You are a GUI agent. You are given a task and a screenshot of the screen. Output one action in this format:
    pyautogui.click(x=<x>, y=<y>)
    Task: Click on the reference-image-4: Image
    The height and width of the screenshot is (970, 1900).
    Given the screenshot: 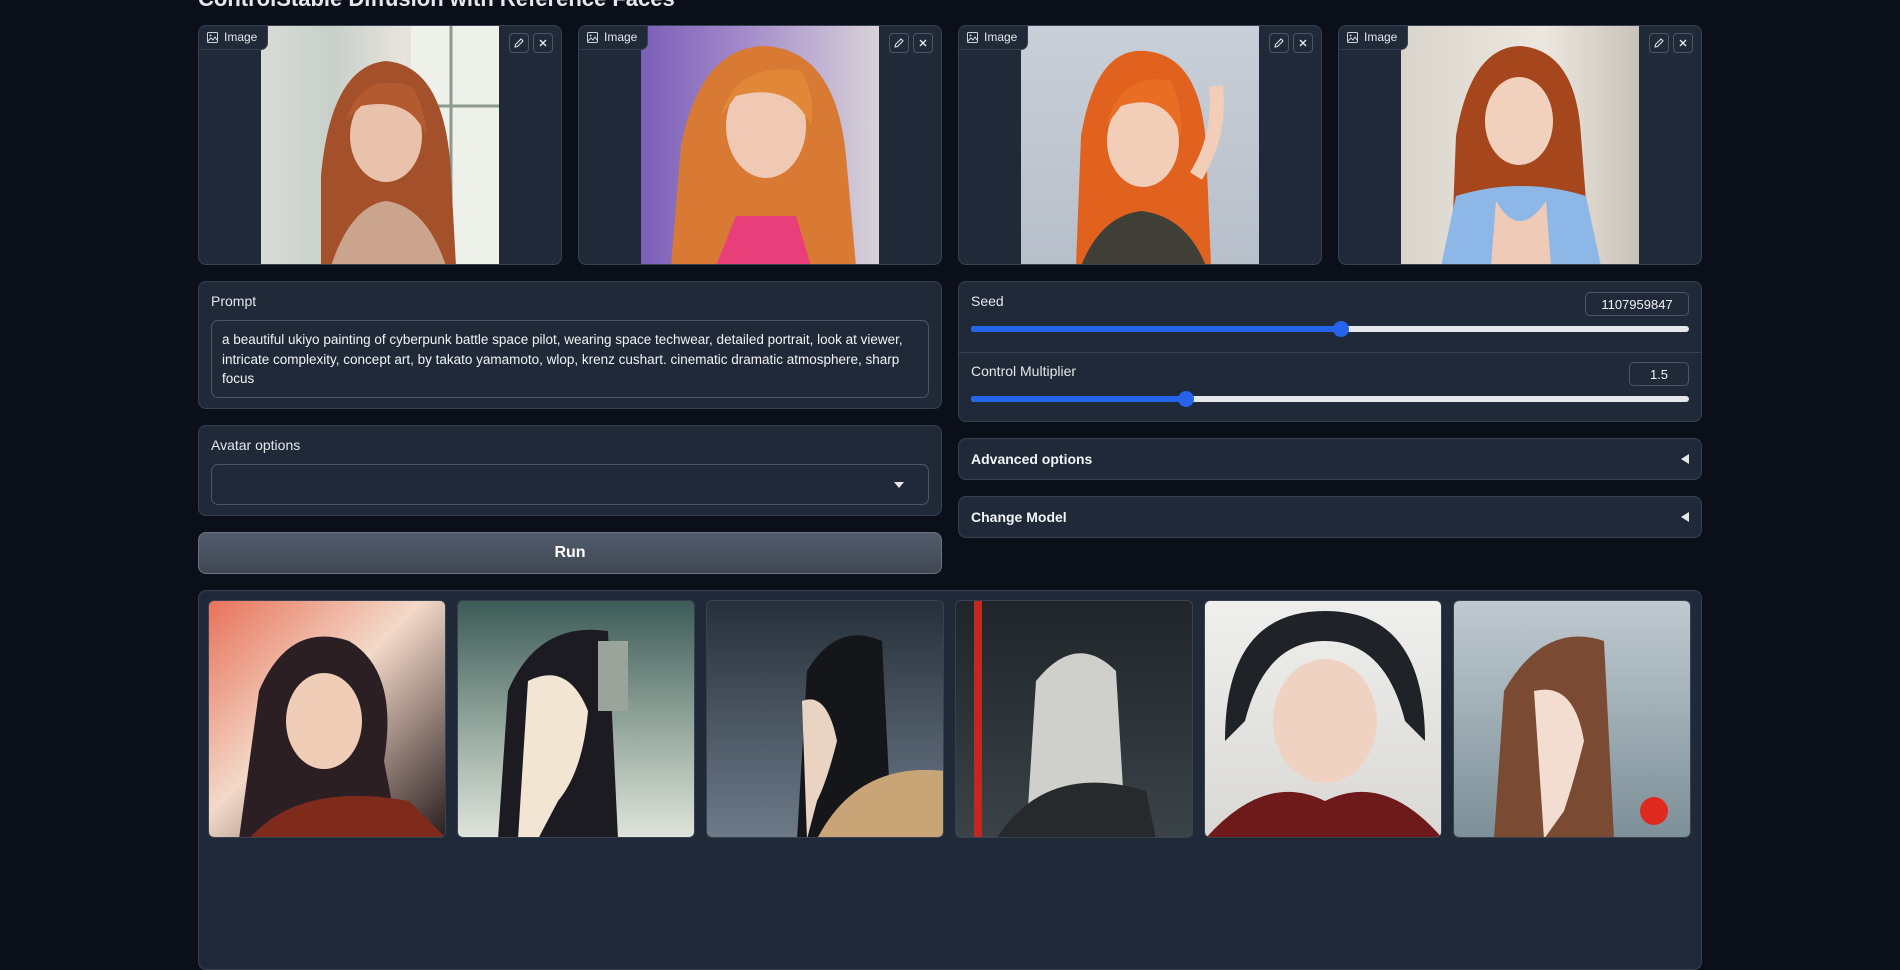 What is the action you would take?
    pyautogui.click(x=1520, y=145)
    